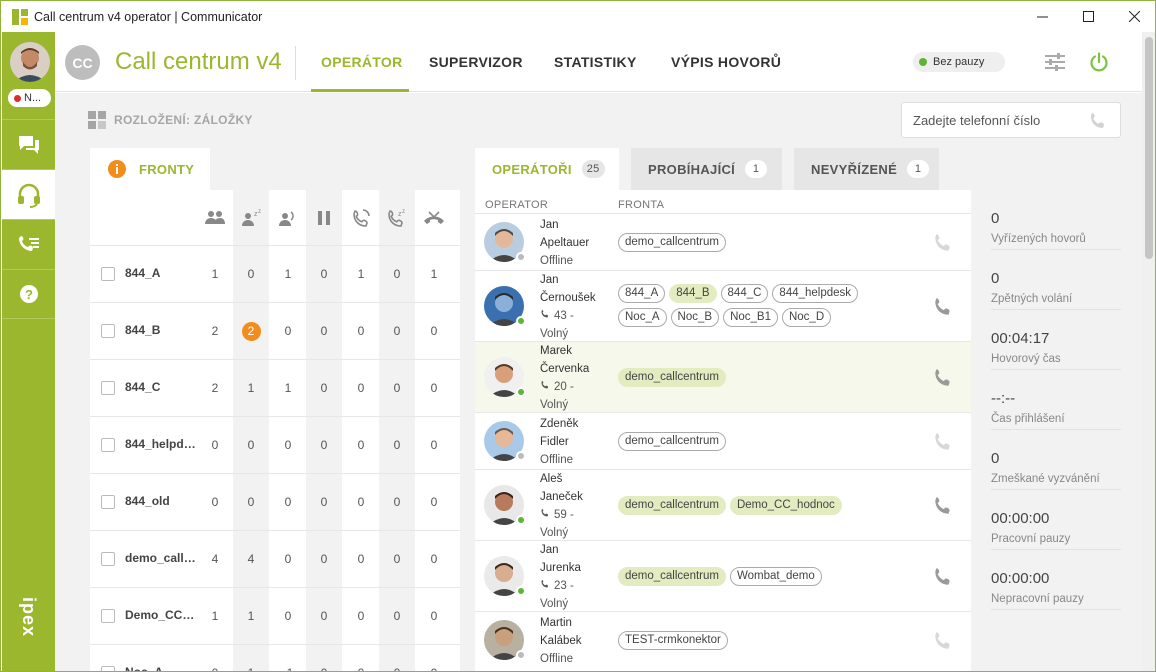 The height and width of the screenshot is (672, 1156). I want to click on queue-row: 844_old 0 0 0 0 0 0 0, so click(275, 501).